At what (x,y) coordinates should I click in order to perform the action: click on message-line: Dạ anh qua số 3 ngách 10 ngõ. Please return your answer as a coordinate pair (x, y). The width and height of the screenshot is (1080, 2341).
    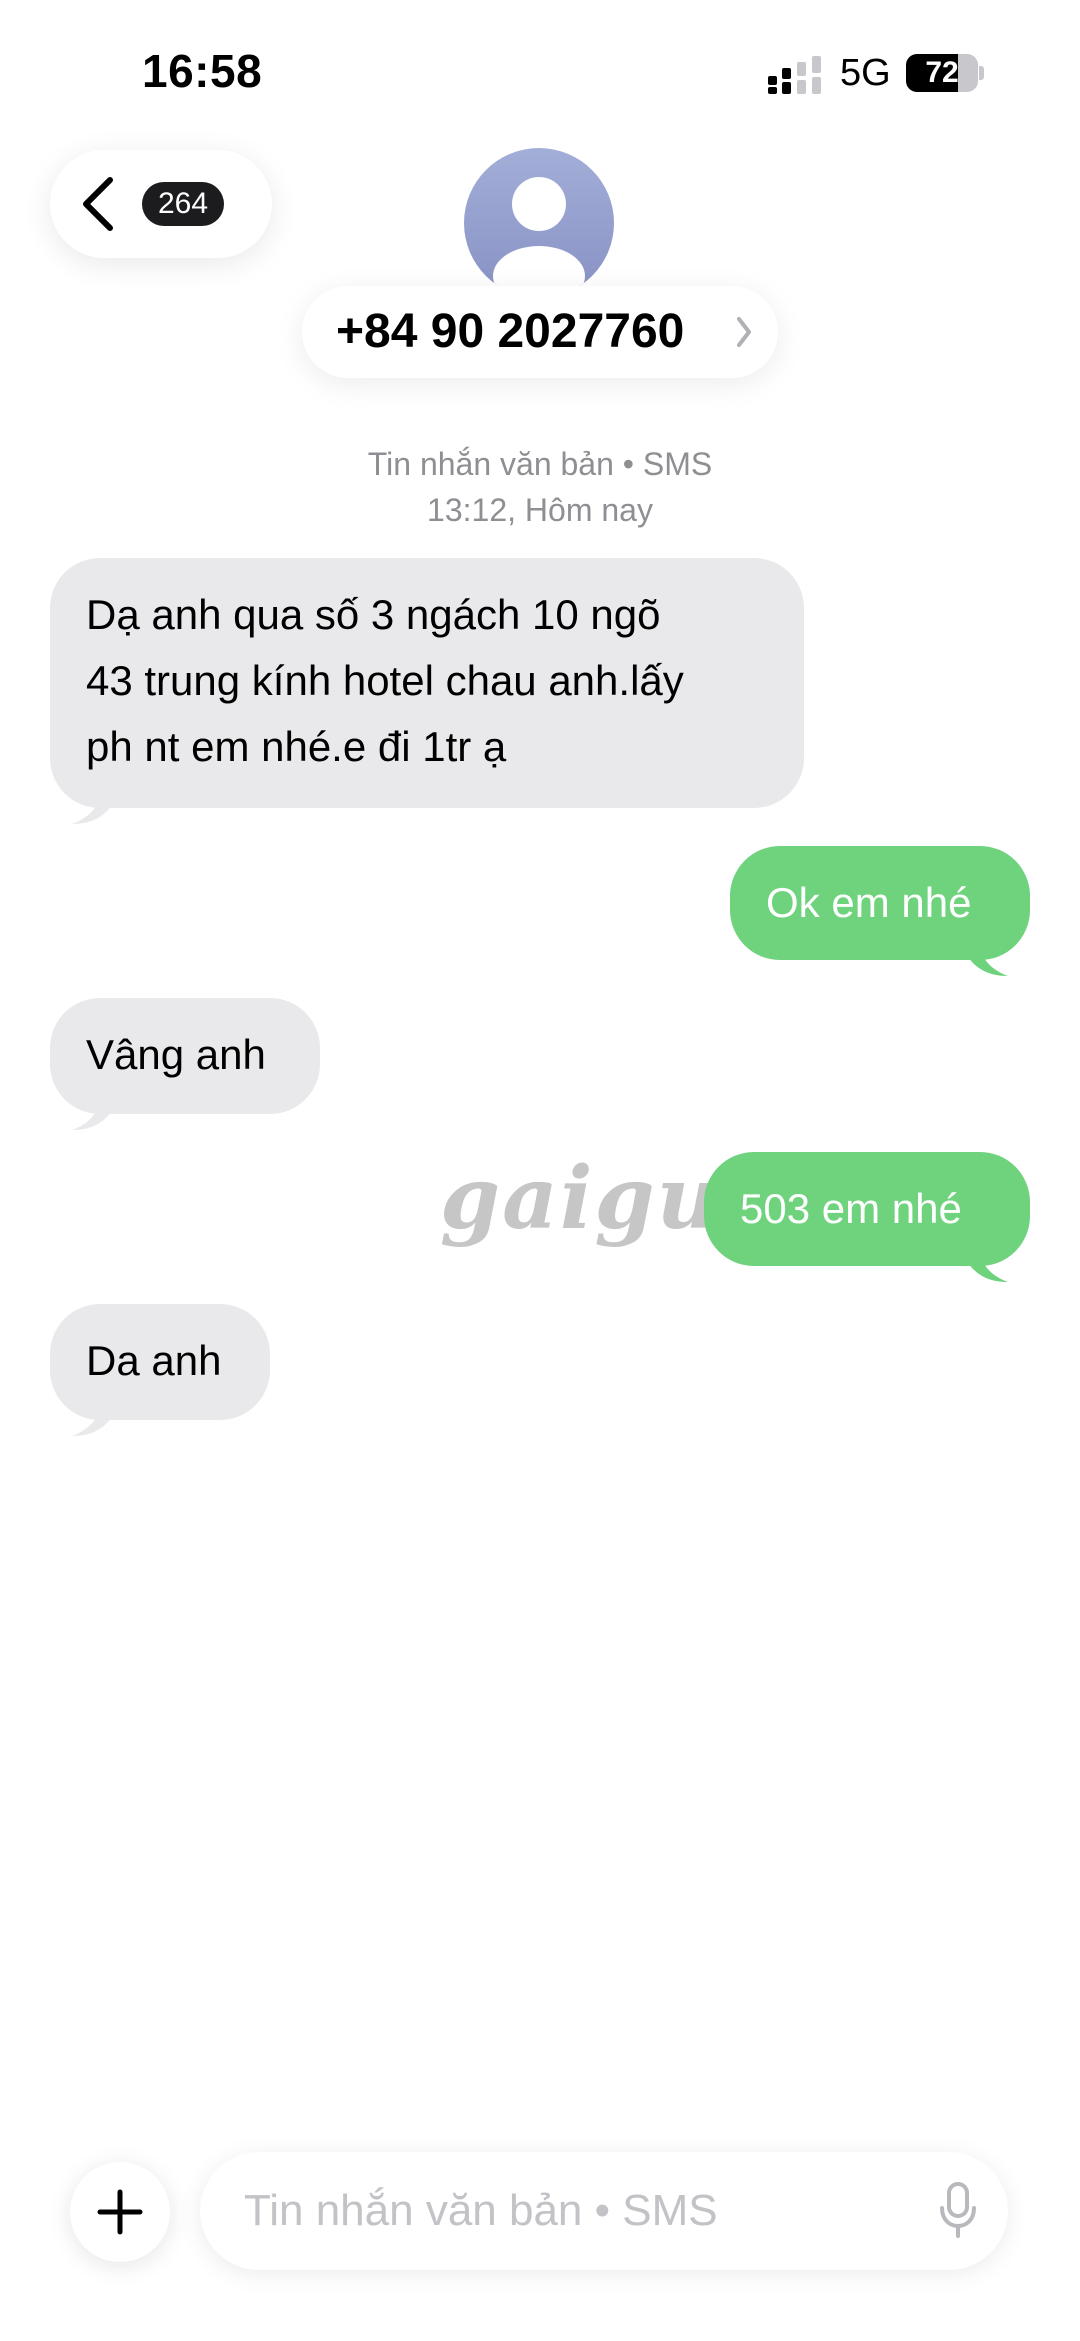
    Looking at the image, I should click on (373, 614).